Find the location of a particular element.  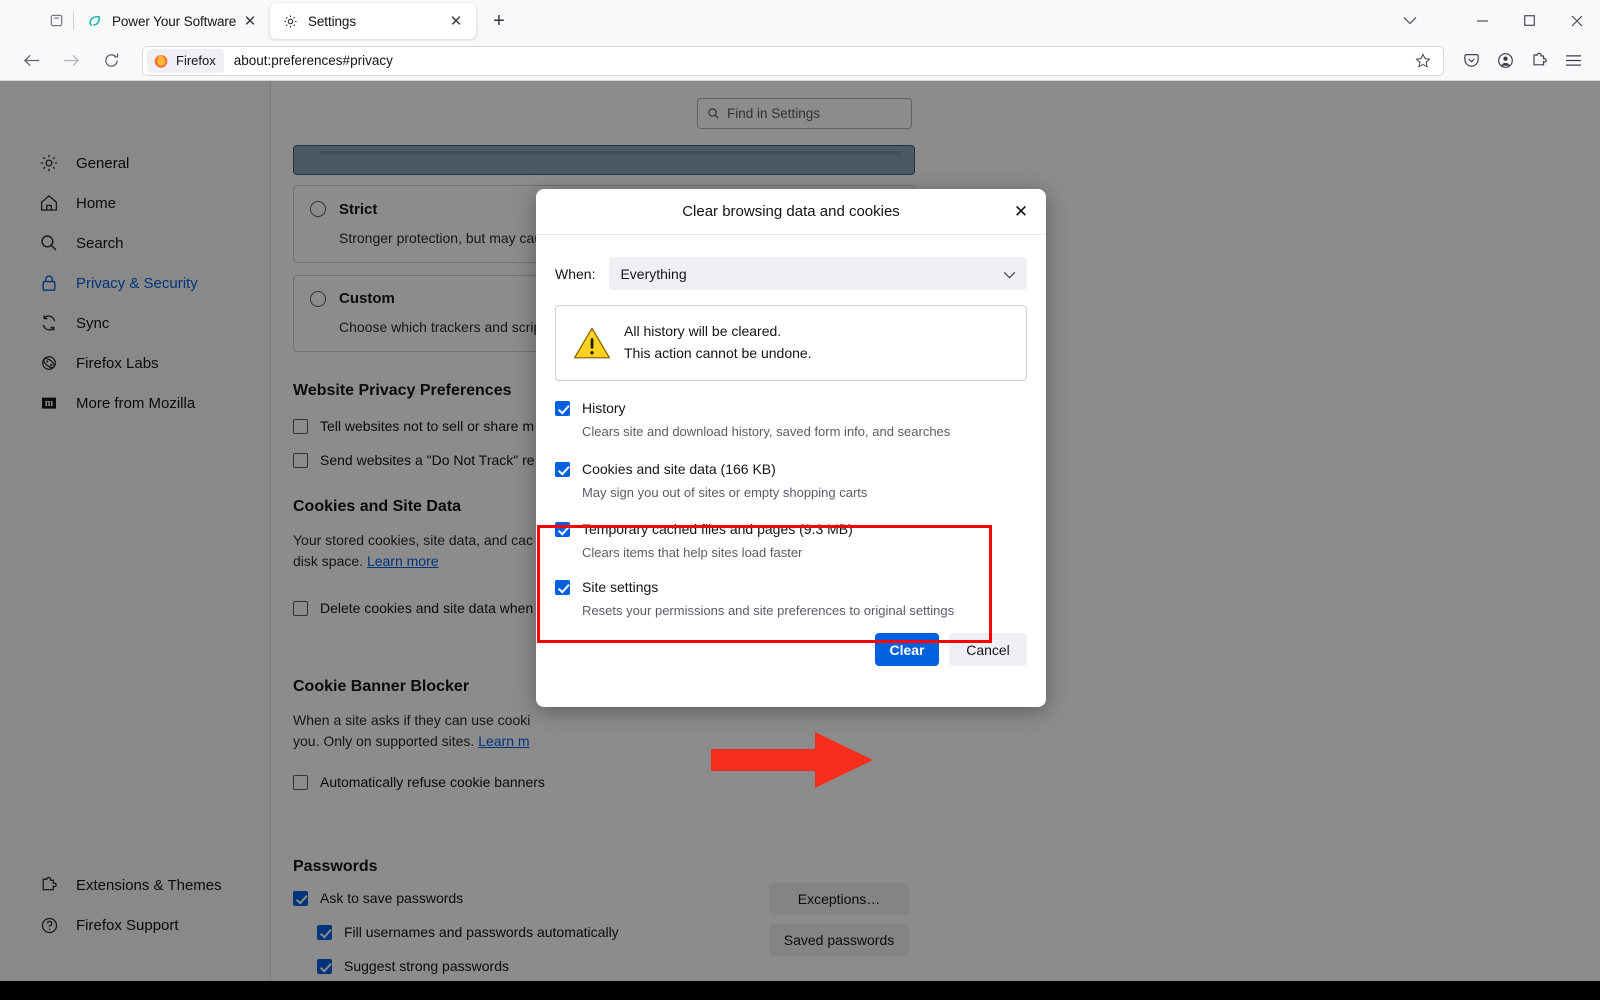

reload-icon is located at coordinates (111, 61).